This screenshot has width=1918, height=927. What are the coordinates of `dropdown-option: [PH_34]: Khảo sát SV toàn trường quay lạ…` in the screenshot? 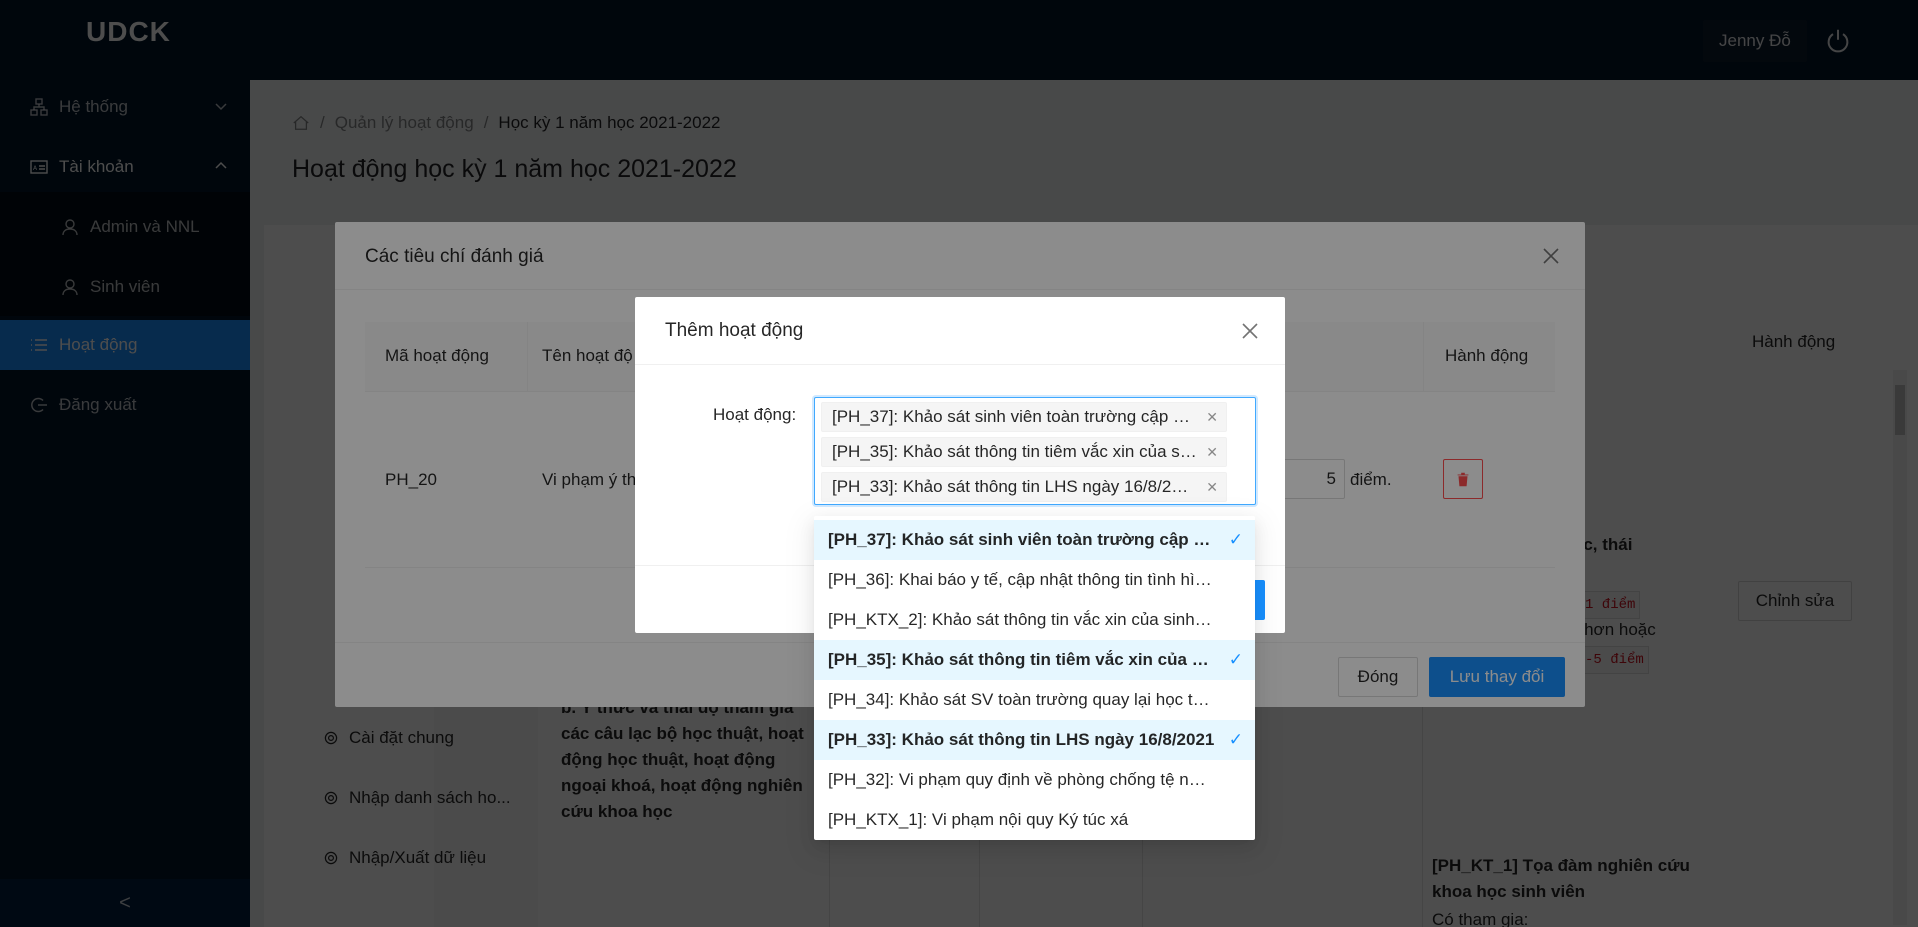 It's located at (1034, 700).